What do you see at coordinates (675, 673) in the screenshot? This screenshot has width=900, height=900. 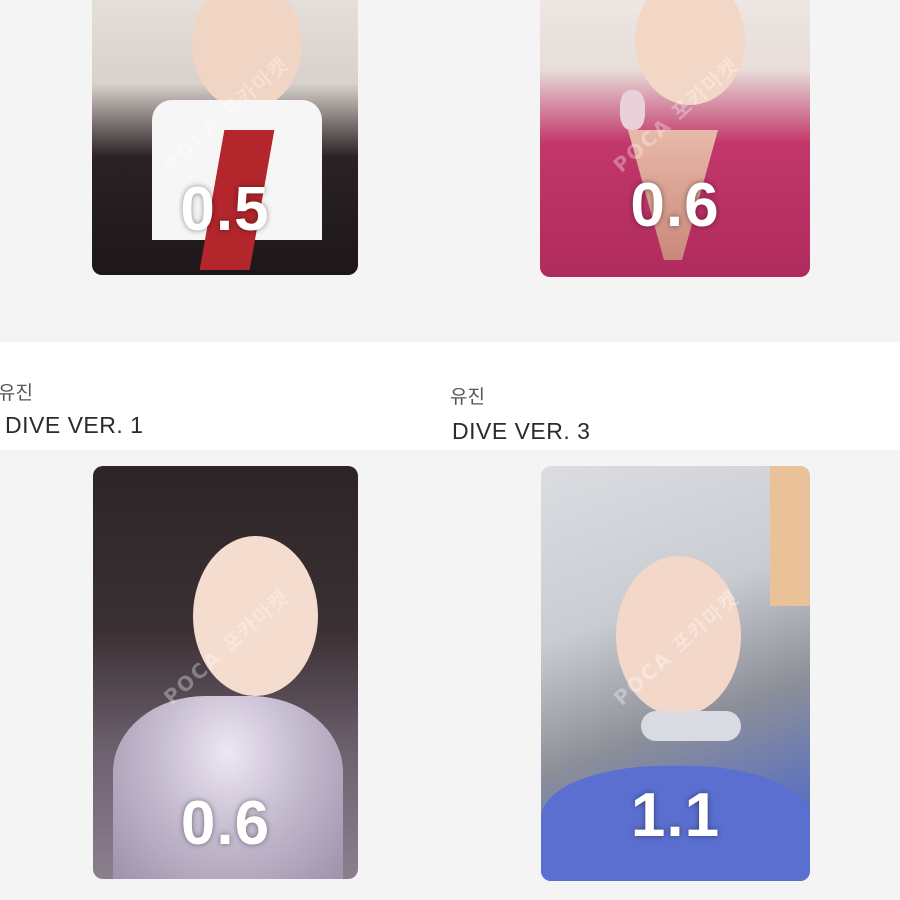 I see `photocard-thumbnail: POCA 포카마켓 1.1` at bounding box center [675, 673].